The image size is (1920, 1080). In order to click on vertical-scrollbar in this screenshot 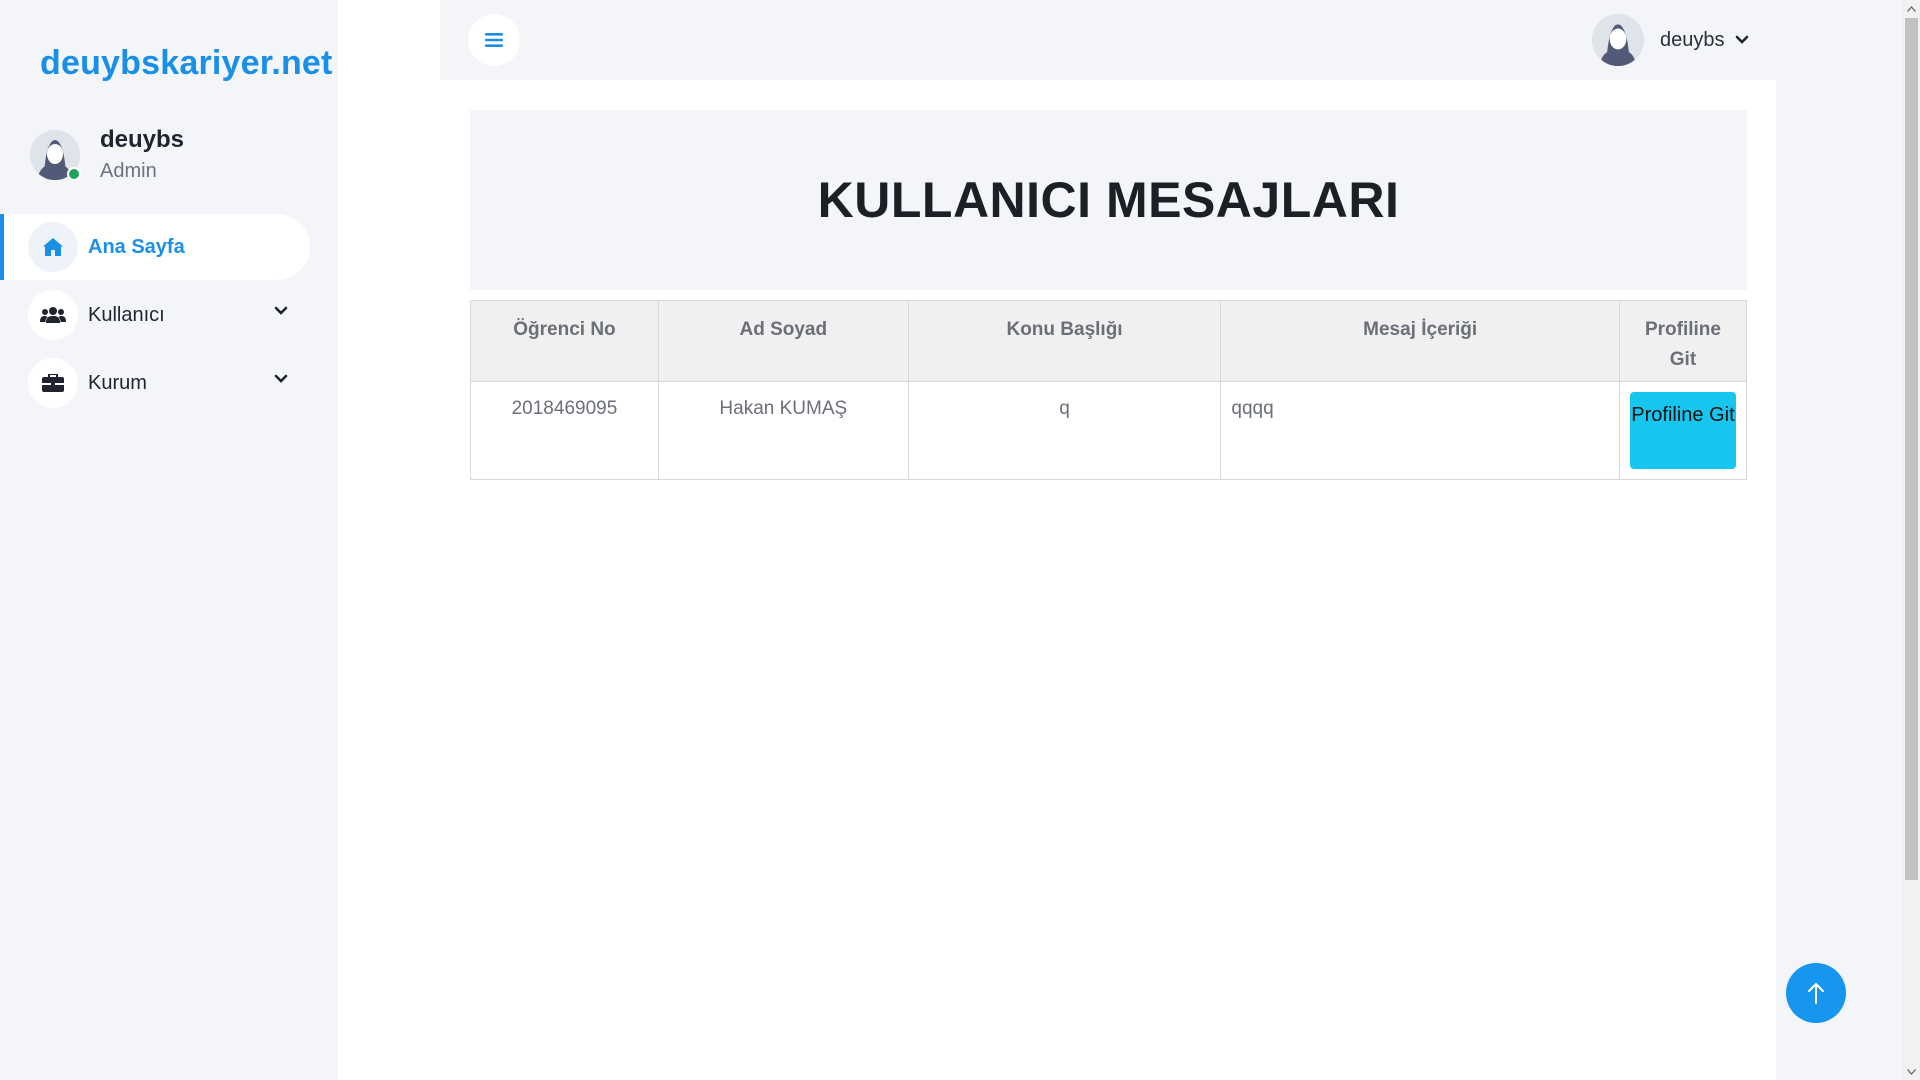, I will do `click(1911, 540)`.